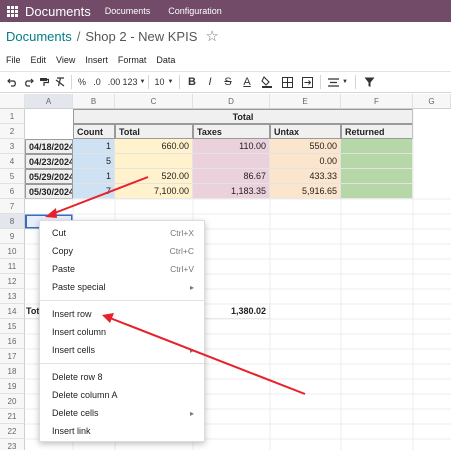 This screenshot has width=451, height=450. What do you see at coordinates (231, 161) in the screenshot?
I see `table-row-taxes` at bounding box center [231, 161].